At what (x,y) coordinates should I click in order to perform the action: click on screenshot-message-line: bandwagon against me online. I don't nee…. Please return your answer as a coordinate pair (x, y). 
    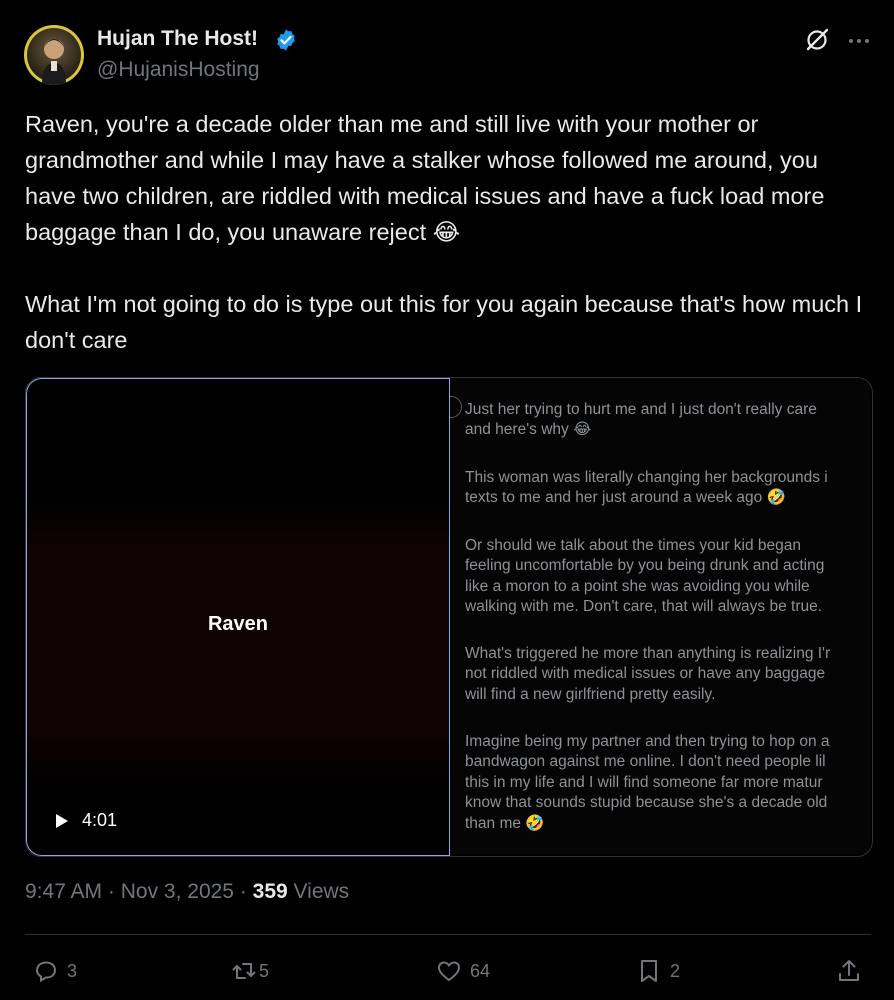
    Looking at the image, I should click on (645, 762).